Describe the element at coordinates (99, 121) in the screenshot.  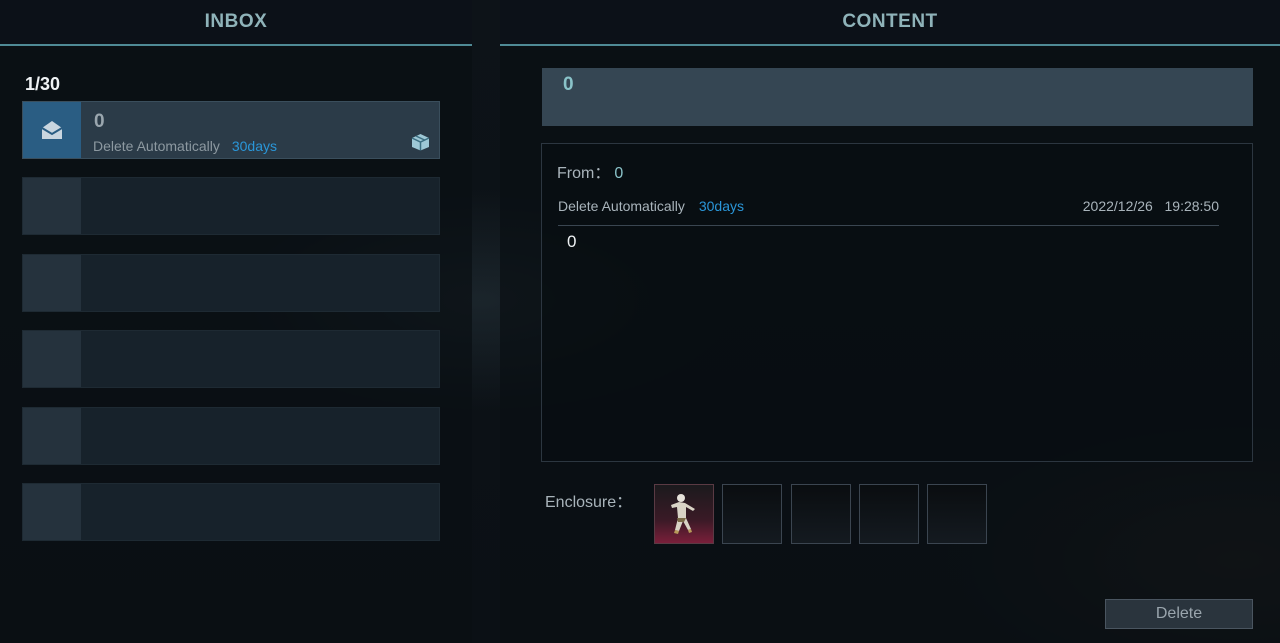
I see `mail-title: 0` at that location.